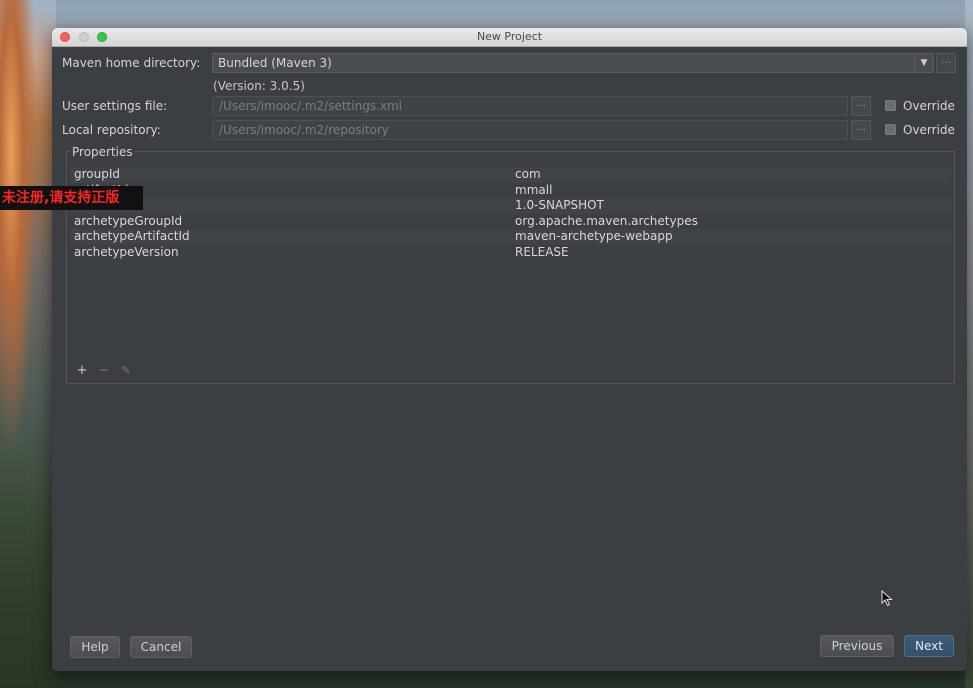  Describe the element at coordinates (115, 106) in the screenshot. I see `user-settings-label: User settings file:` at that location.